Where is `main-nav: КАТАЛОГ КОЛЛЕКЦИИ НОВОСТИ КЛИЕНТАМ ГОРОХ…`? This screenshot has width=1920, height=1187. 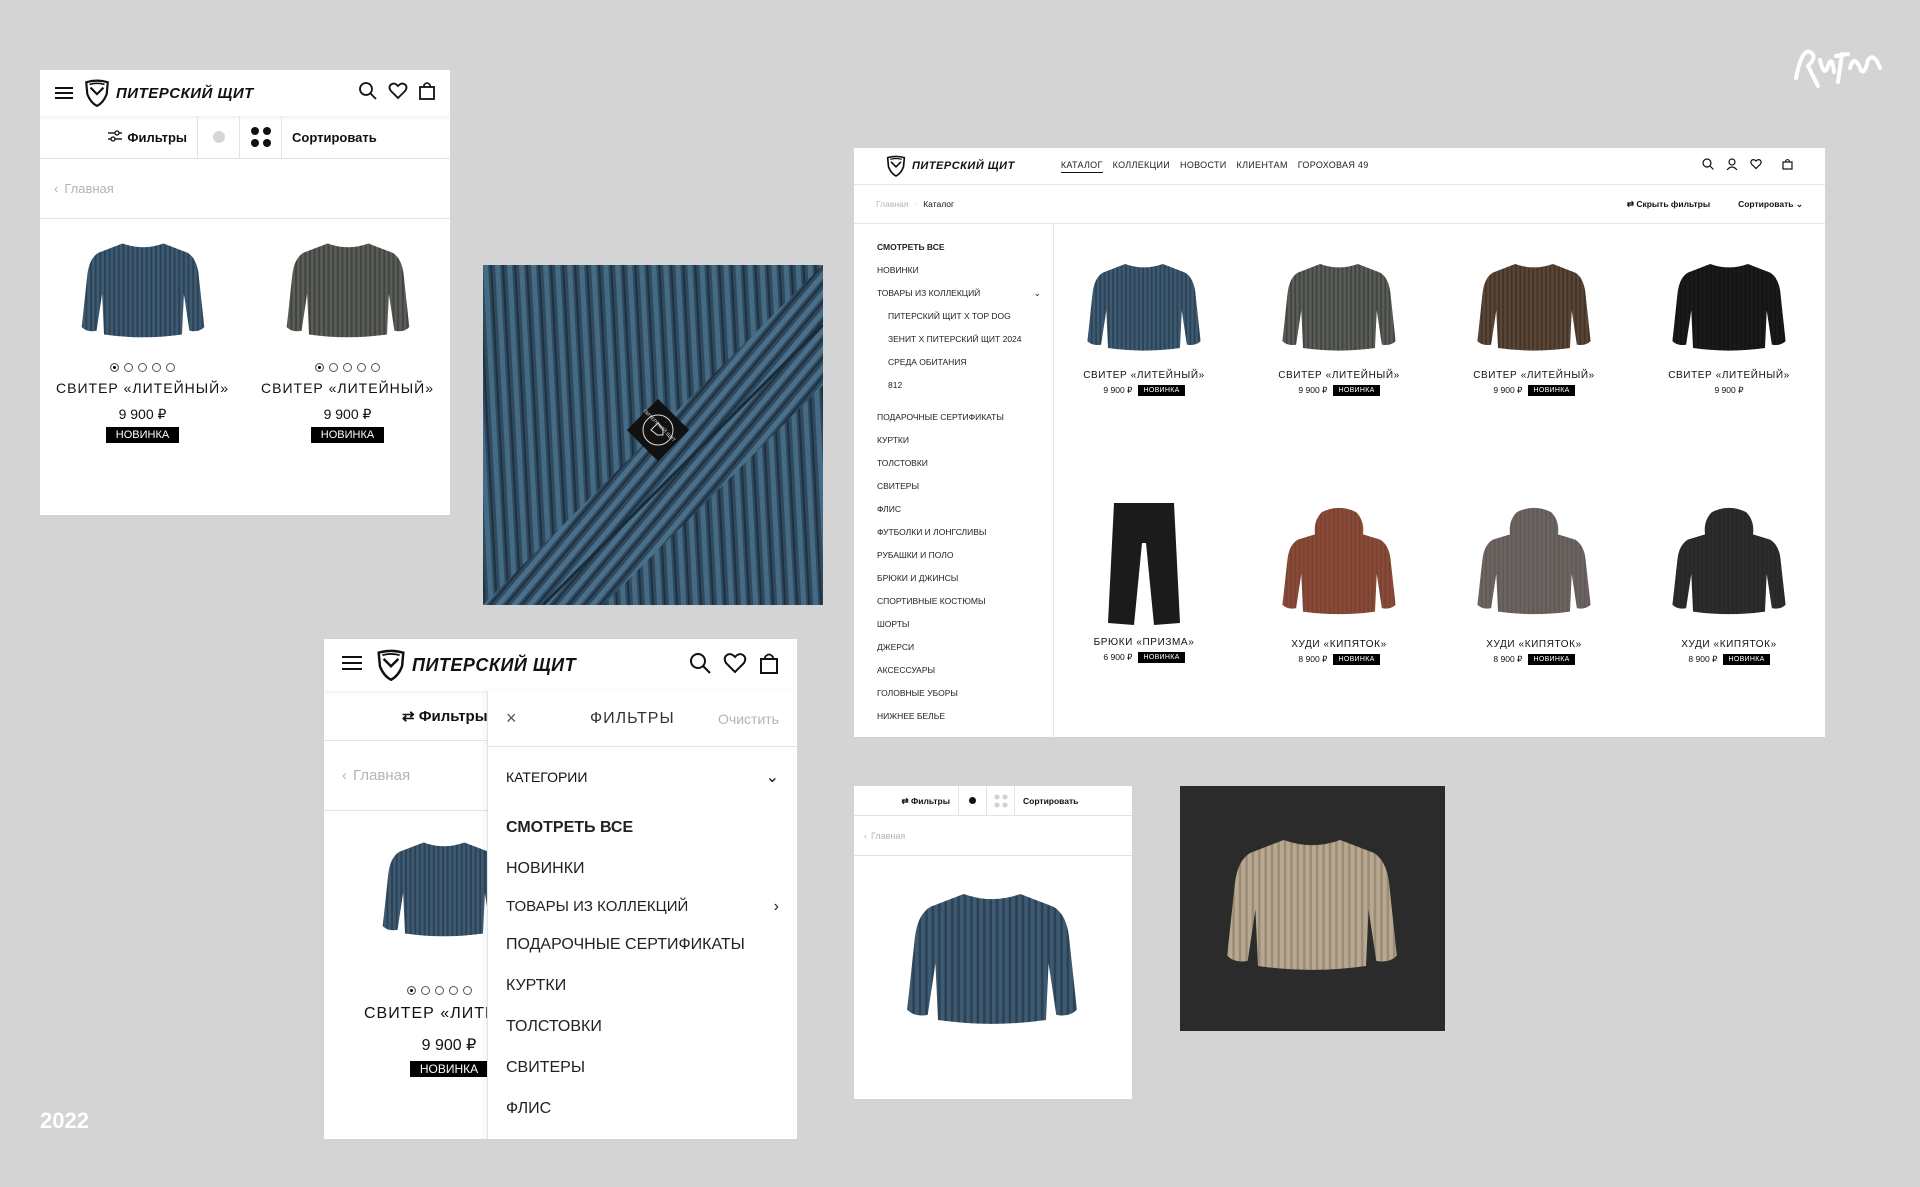
main-nav: КАТАЛОГ КОЛЛЕКЦИИ НОВОСТИ КЛИЕНТАМ ГОРОХ… is located at coordinates (1219, 166).